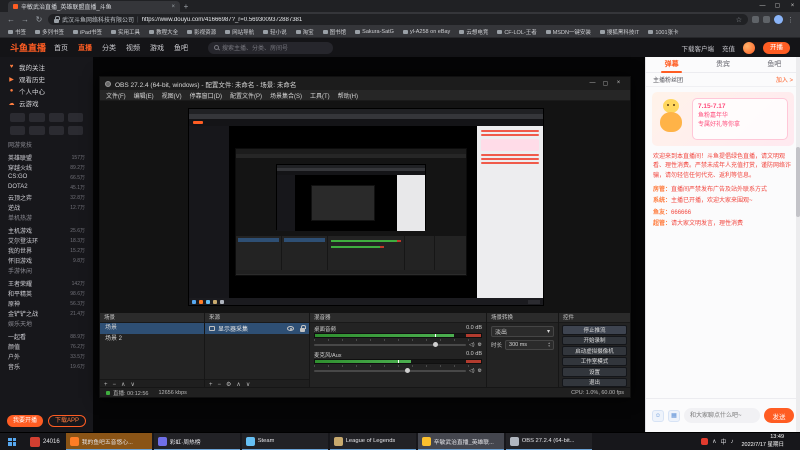 This screenshot has height=450, width=800. Describe the element at coordinates (11, 19) in the screenshot. I see `back-icon: ←` at that location.